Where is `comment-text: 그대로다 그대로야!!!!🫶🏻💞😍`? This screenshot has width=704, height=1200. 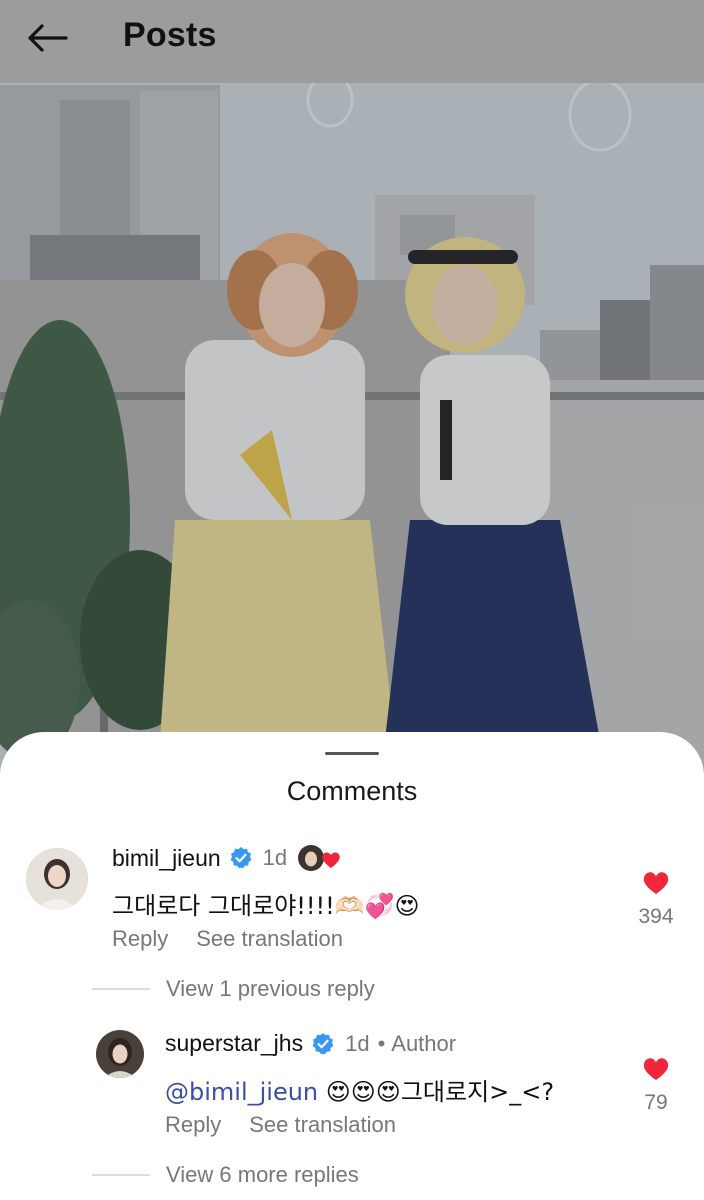 comment-text: 그대로다 그대로야!!!!🫶🏻💞😍 is located at coordinates (266, 906).